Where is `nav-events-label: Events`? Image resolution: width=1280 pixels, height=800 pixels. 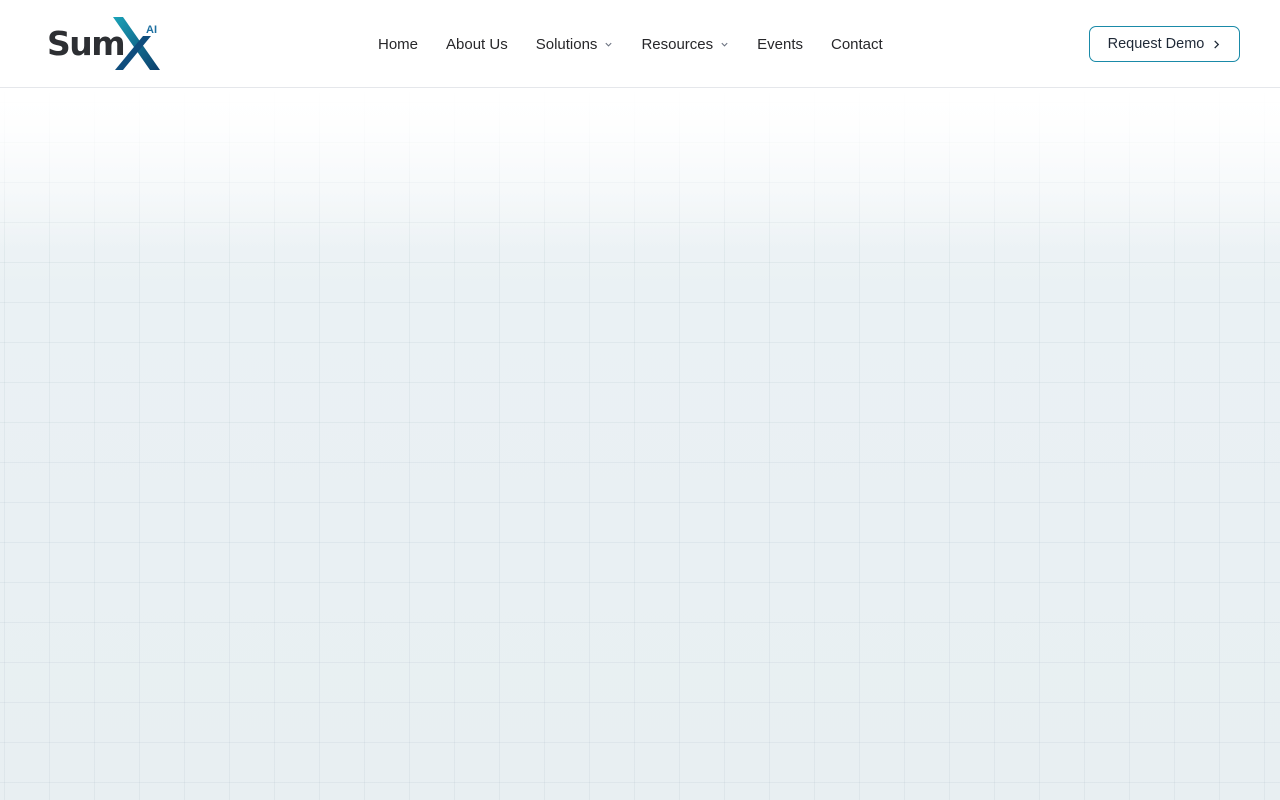 nav-events-label: Events is located at coordinates (780, 44).